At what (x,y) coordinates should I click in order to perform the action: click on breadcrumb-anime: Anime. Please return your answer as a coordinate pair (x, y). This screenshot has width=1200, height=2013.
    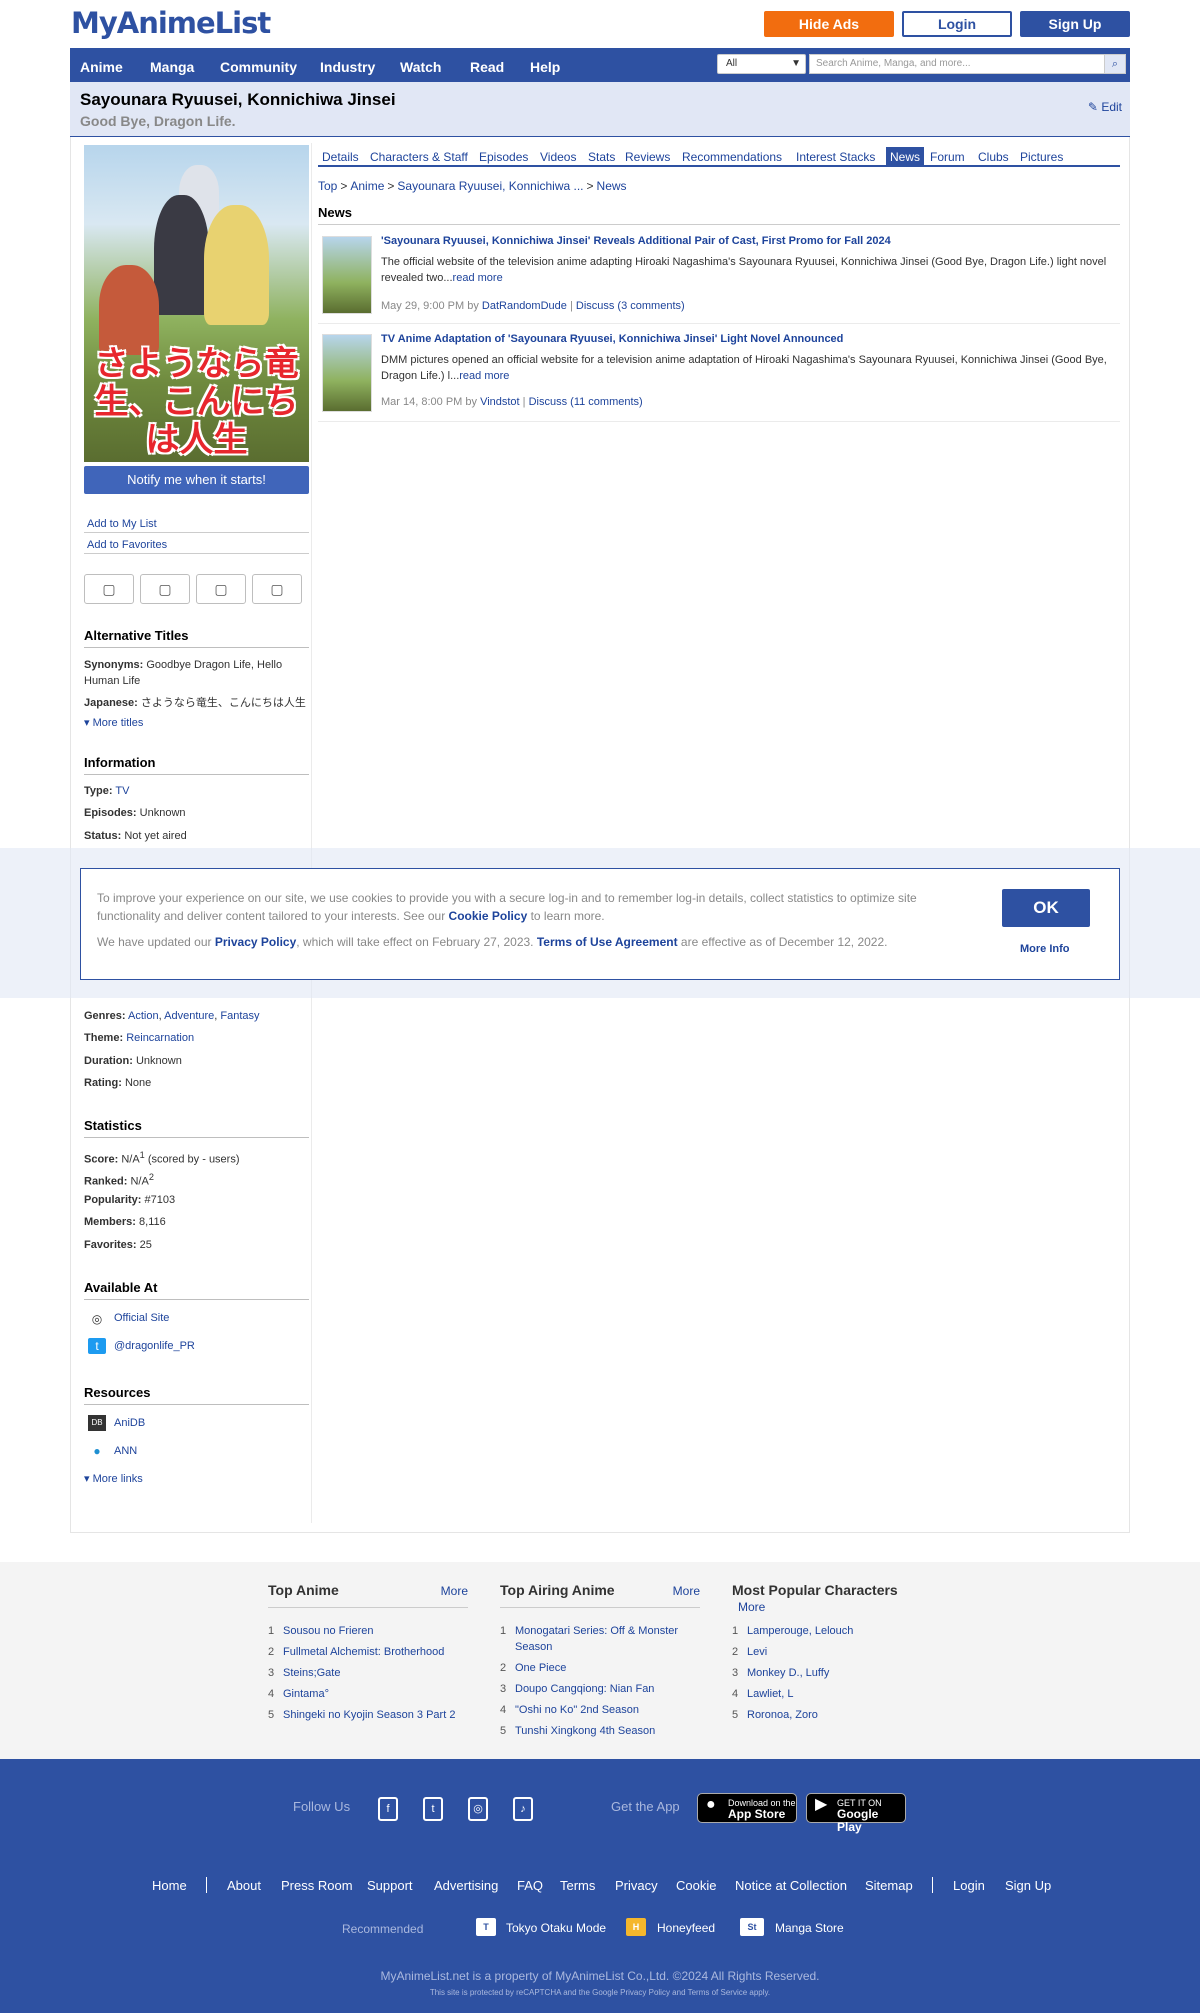
    Looking at the image, I should click on (367, 186).